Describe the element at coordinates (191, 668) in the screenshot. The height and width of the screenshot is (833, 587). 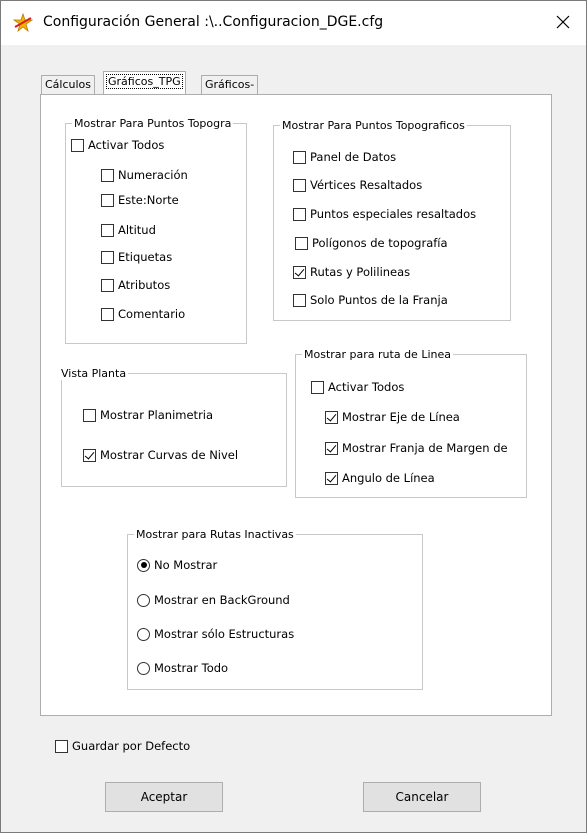
I see `radio-mostrar-todo-label: Mostrar Todo` at that location.